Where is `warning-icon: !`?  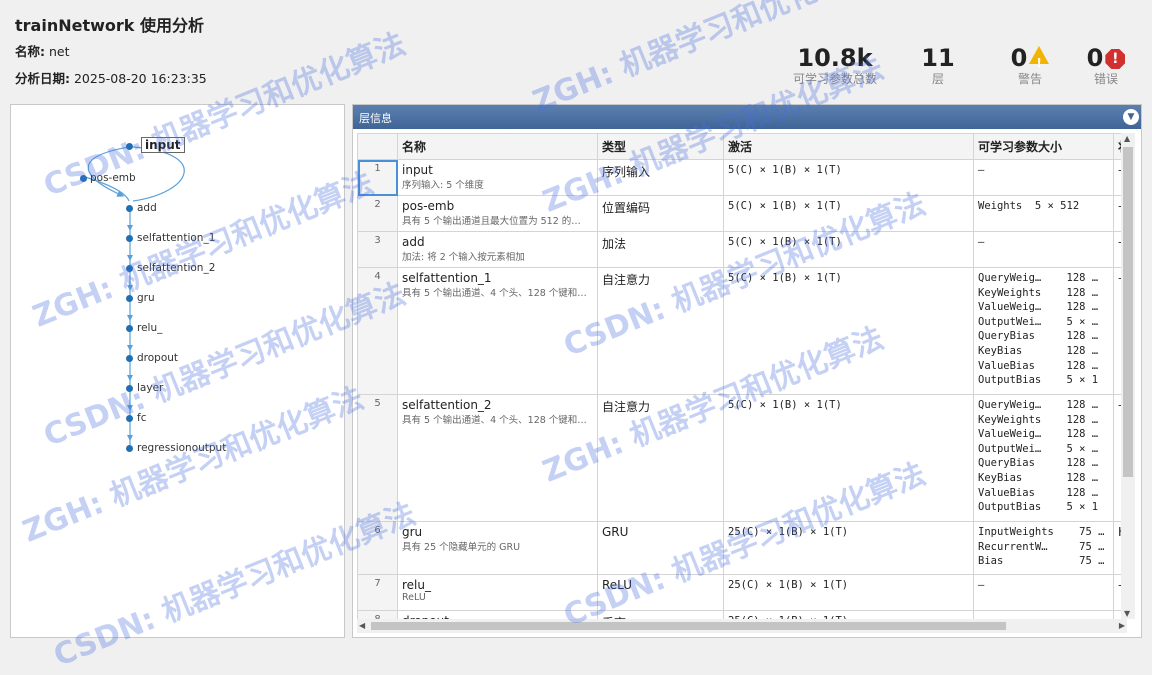
warning-icon: ! is located at coordinates (1039, 58).